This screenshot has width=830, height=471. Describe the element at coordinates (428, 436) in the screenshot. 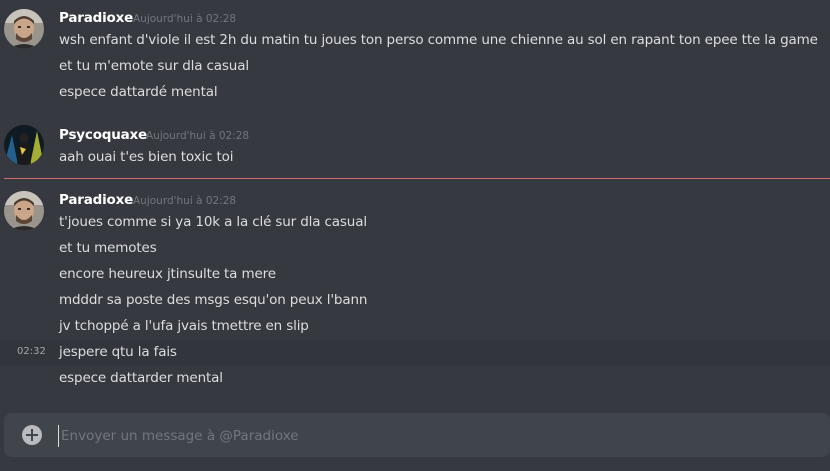

I see `message-input` at that location.